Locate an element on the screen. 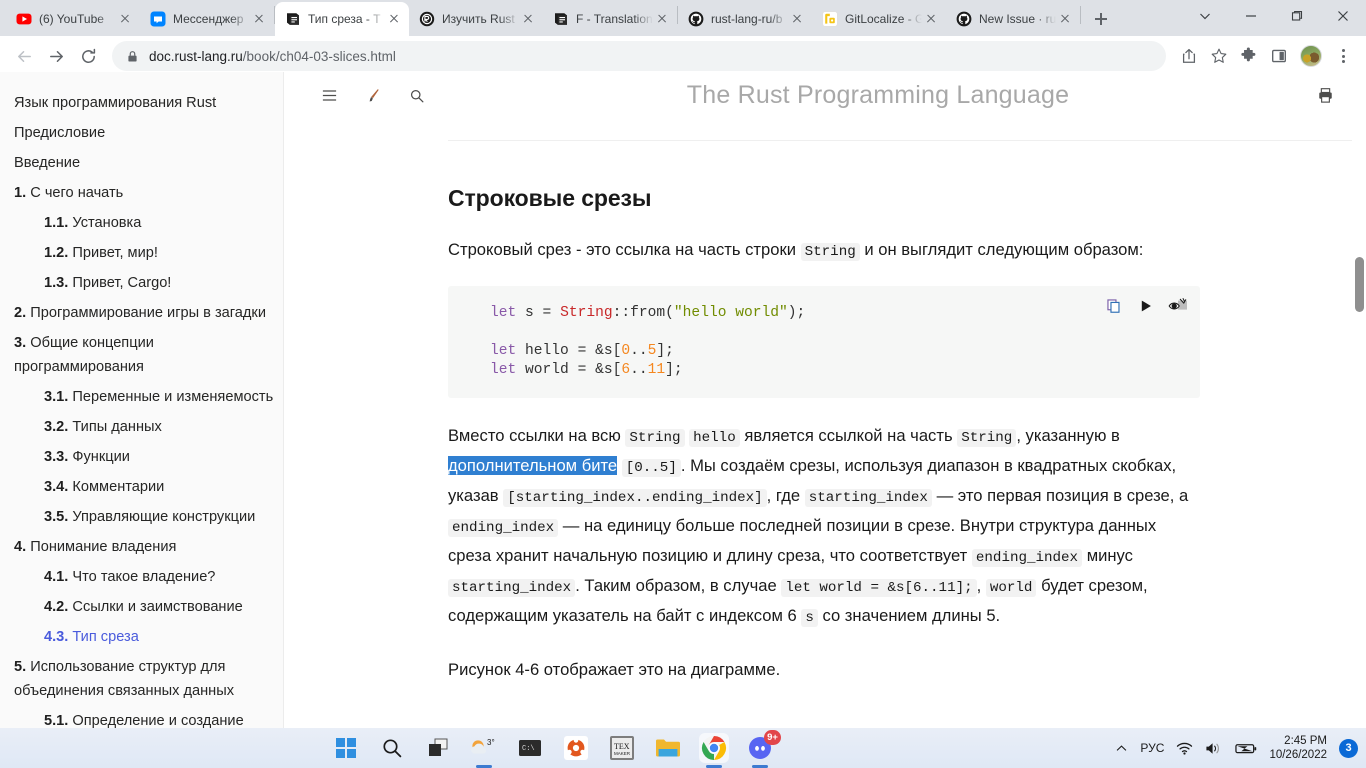 This screenshot has width=1366, height=768. wifi-icon is located at coordinates (1184, 748).